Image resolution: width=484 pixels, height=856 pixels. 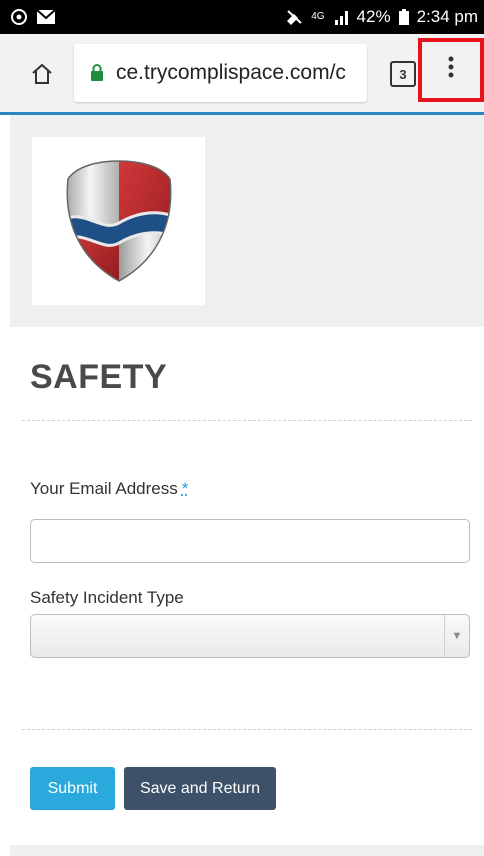 I want to click on battery-icon, so click(x=403, y=17).